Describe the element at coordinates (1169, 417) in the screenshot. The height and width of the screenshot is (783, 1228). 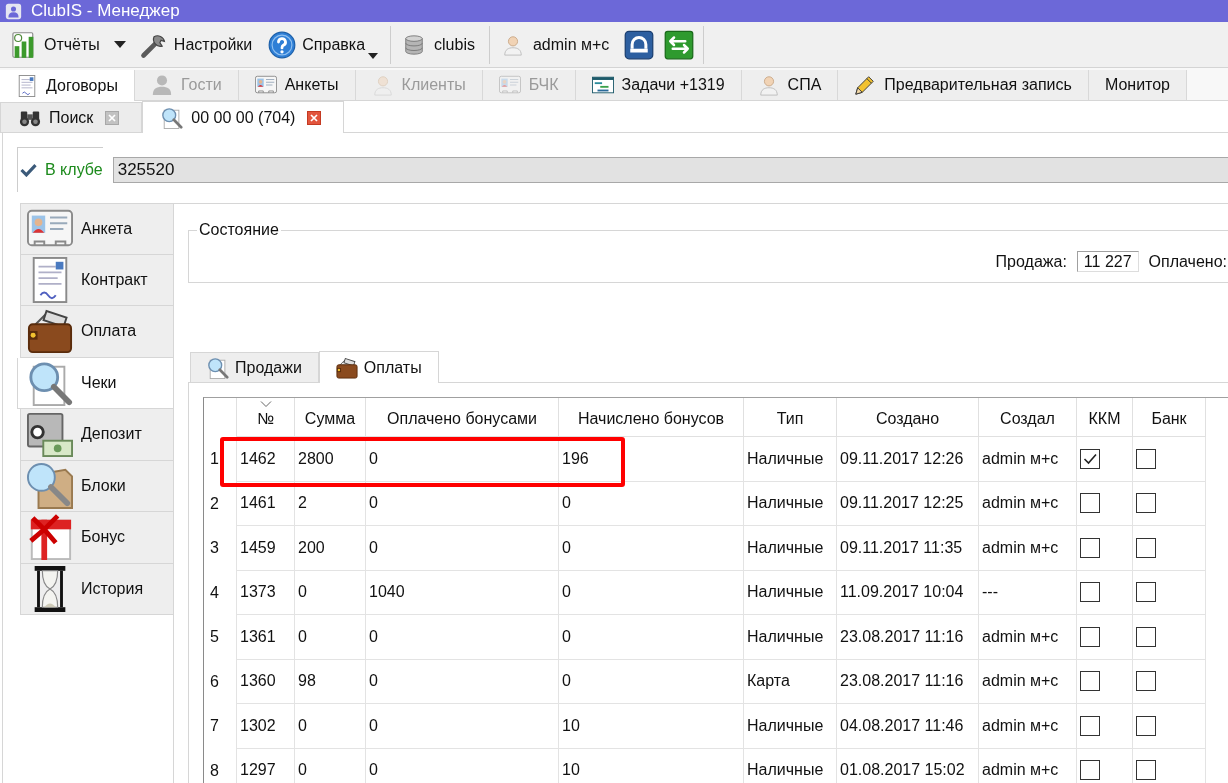
I see `column-header: Банк` at that location.